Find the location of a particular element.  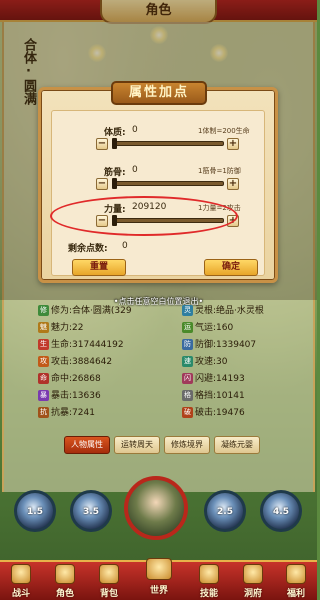

remaining-points-label: 剩余点数: is located at coordinates (88, 249).